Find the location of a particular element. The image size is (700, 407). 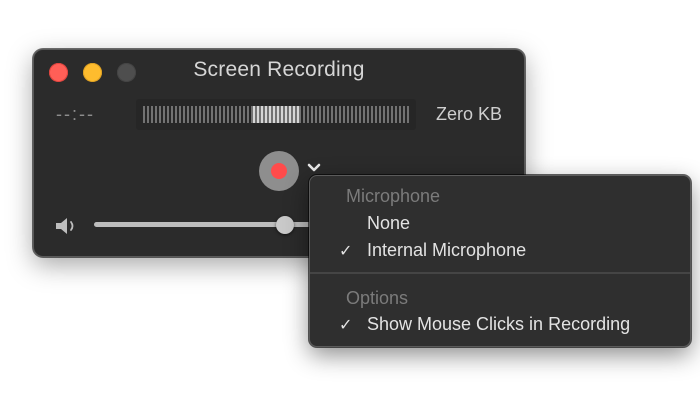

menu-separator is located at coordinates (500, 273).